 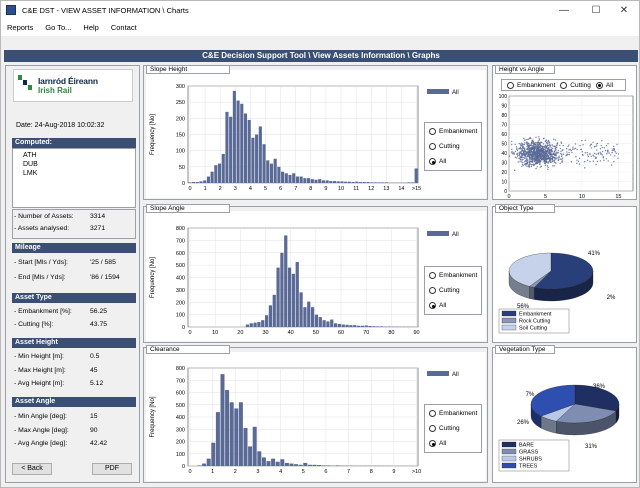 I want to click on y-tick-label: 150, so click(x=180, y=136).